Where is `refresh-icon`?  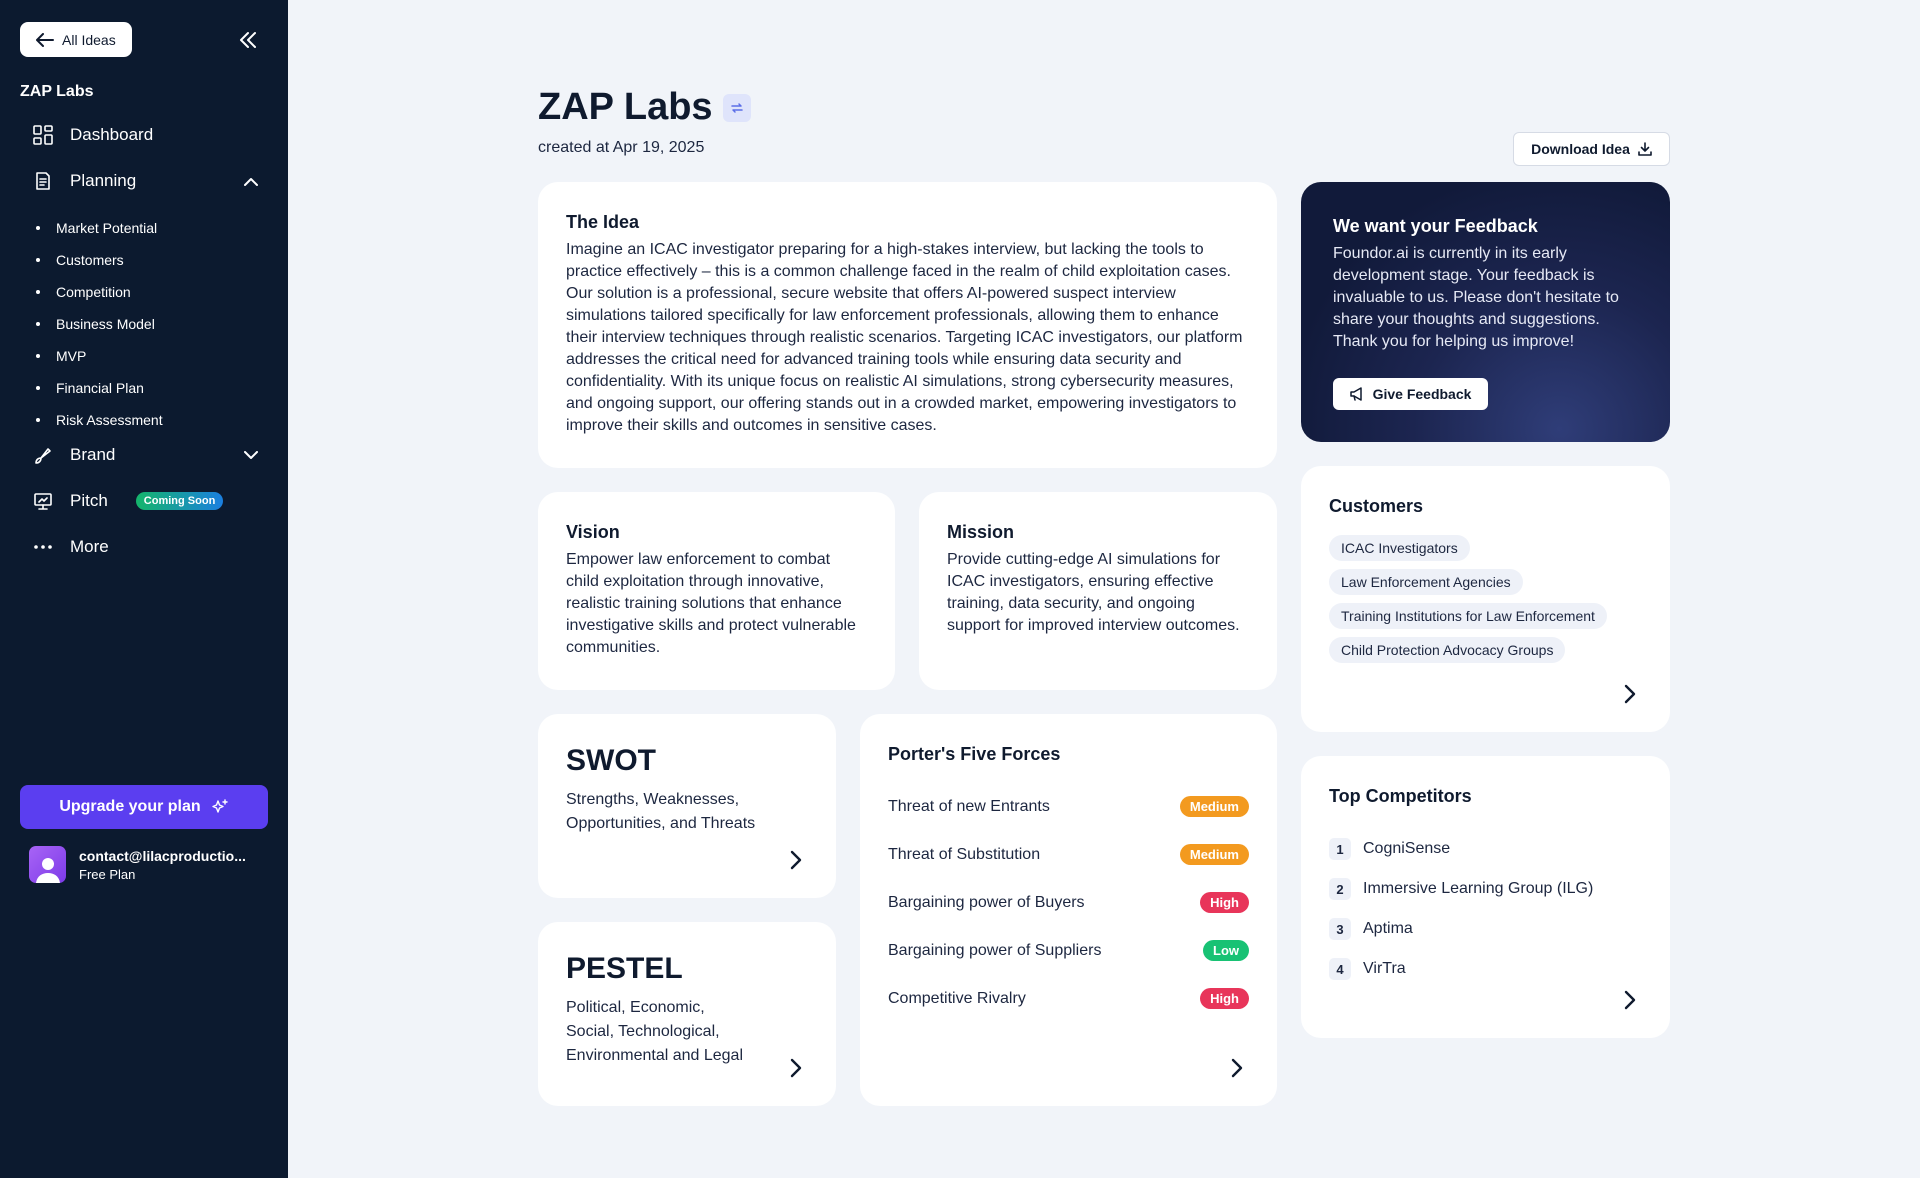
refresh-icon is located at coordinates (736, 107).